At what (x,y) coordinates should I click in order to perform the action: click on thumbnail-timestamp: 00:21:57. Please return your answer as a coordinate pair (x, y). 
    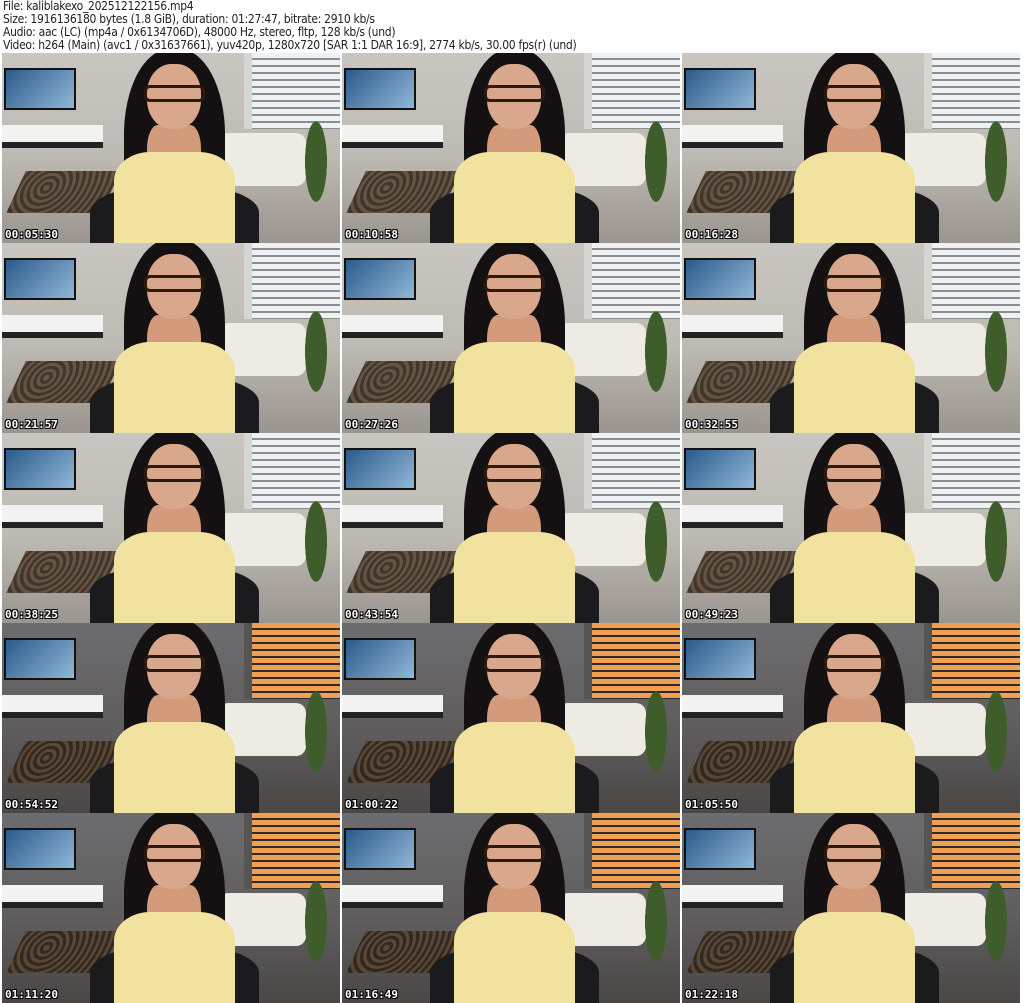
    Looking at the image, I should click on (31, 424).